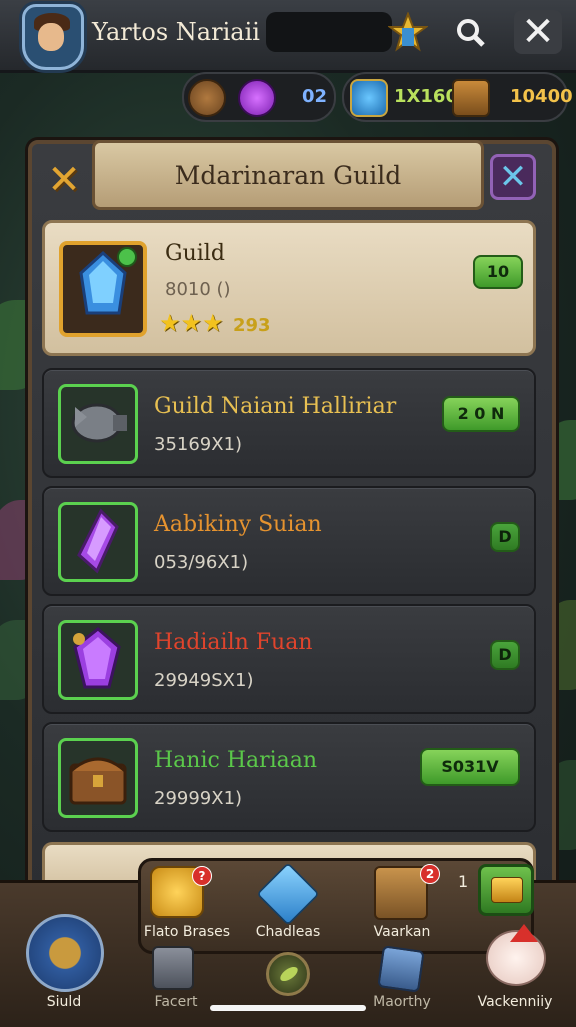  I want to click on guild-id: 8010 (), so click(198, 289).